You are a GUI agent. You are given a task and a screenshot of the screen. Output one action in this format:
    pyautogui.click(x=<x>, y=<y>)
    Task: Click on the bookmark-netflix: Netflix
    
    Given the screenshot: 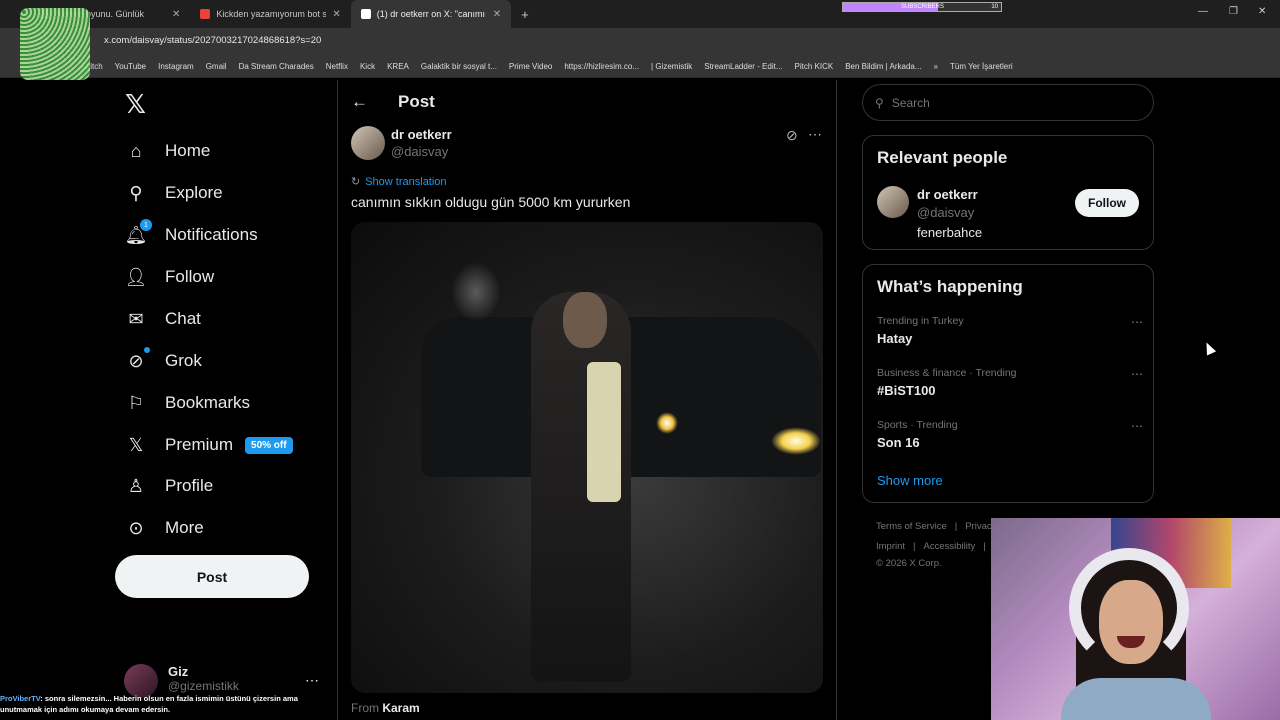 What is the action you would take?
    pyautogui.click(x=337, y=66)
    